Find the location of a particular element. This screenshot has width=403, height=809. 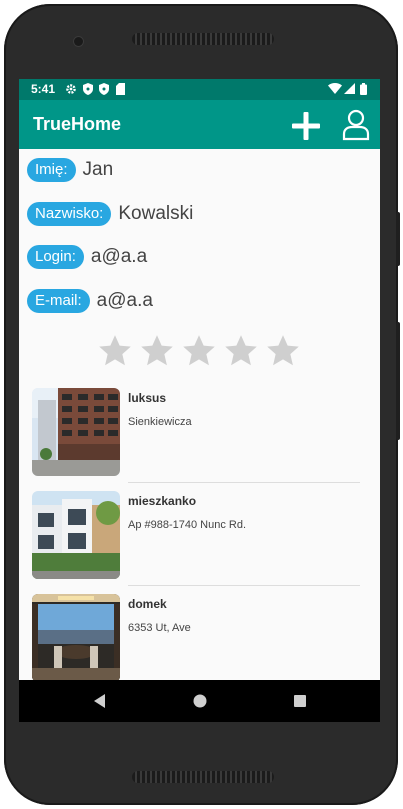

email-label: E-mail: is located at coordinates (58, 301).